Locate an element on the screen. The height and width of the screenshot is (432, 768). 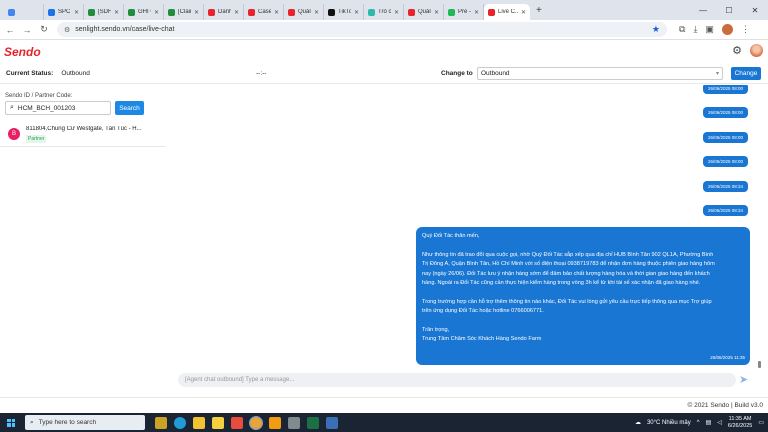
extensions-icon: ⧉ is located at coordinates (682, 29).